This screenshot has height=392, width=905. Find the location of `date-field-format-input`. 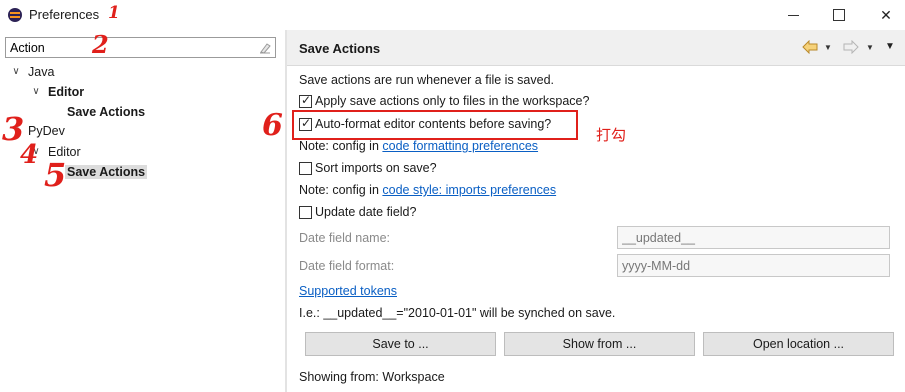

date-field-format-input is located at coordinates (753, 265).